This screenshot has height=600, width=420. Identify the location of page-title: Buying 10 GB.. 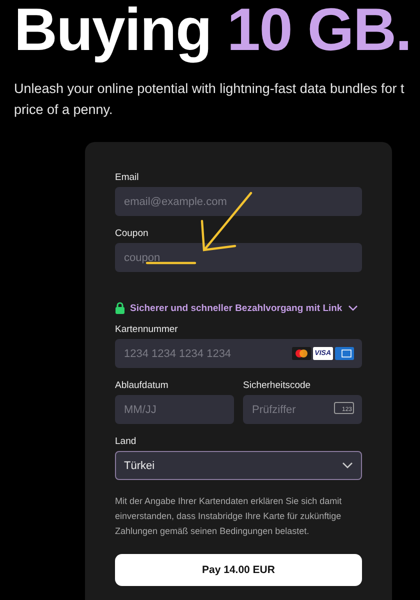
(213, 32).